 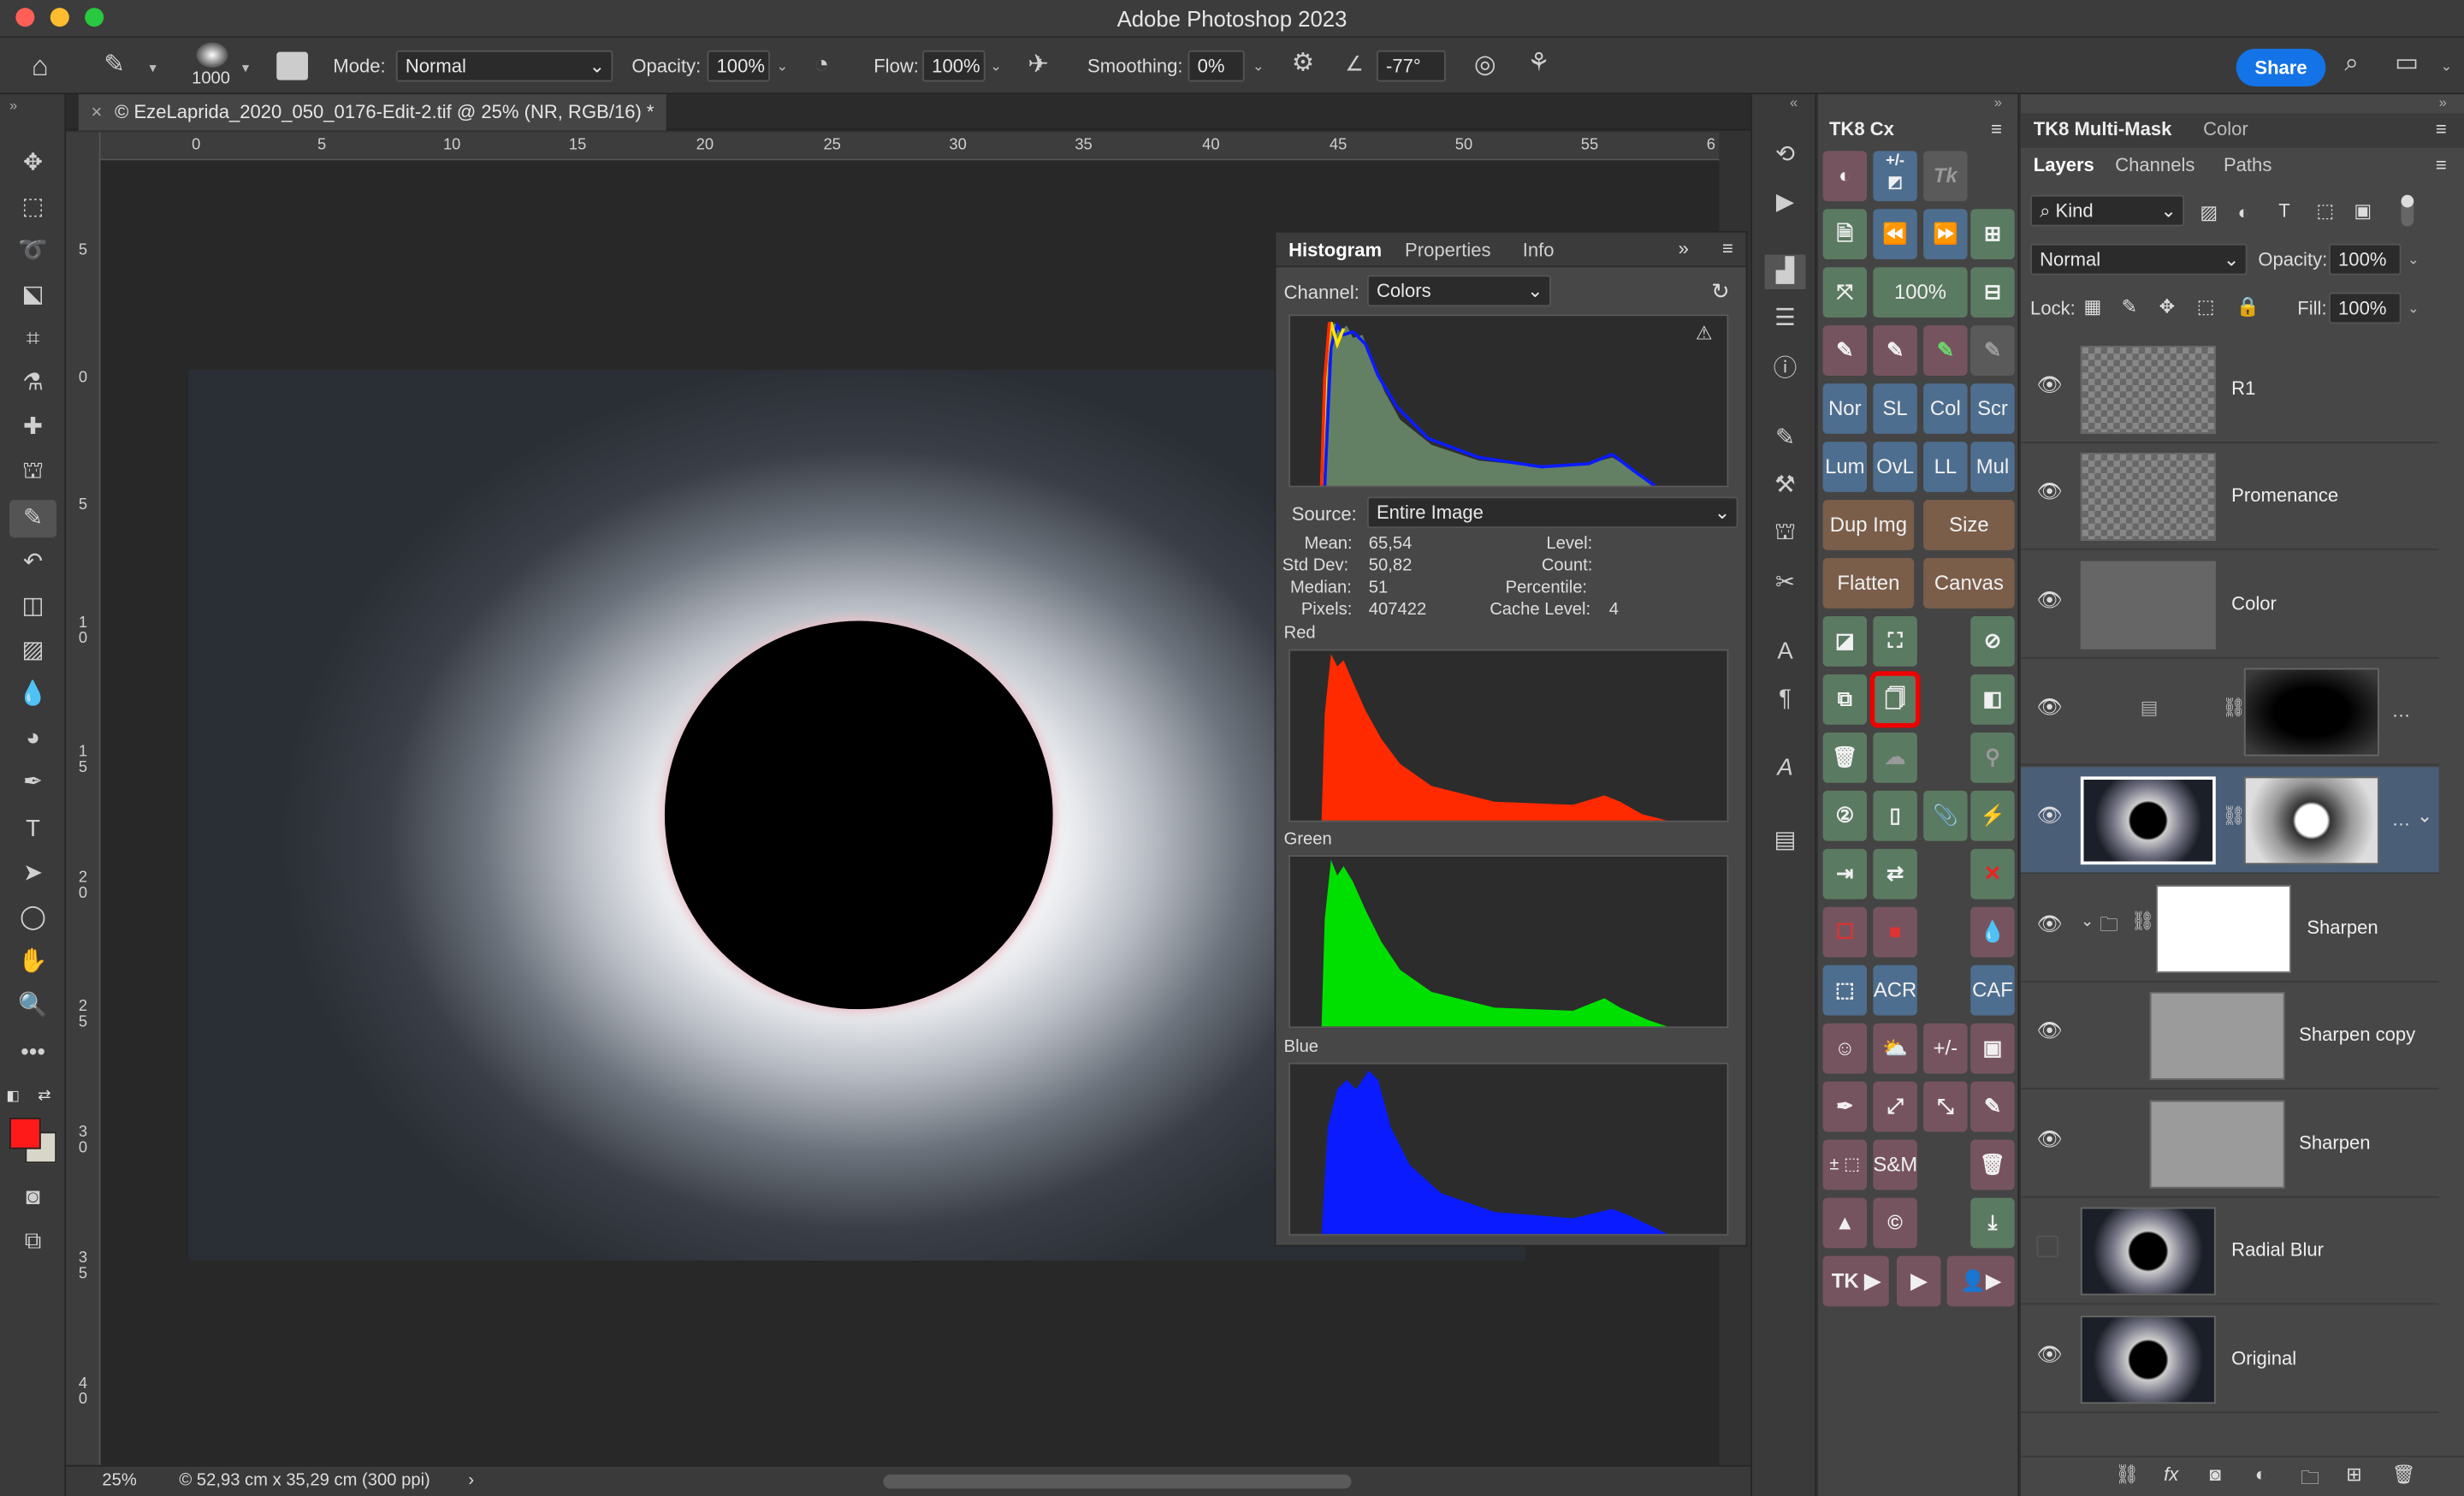 What do you see at coordinates (32, 738) in the screenshot?
I see `dodge-tool-icon: ◕` at bounding box center [32, 738].